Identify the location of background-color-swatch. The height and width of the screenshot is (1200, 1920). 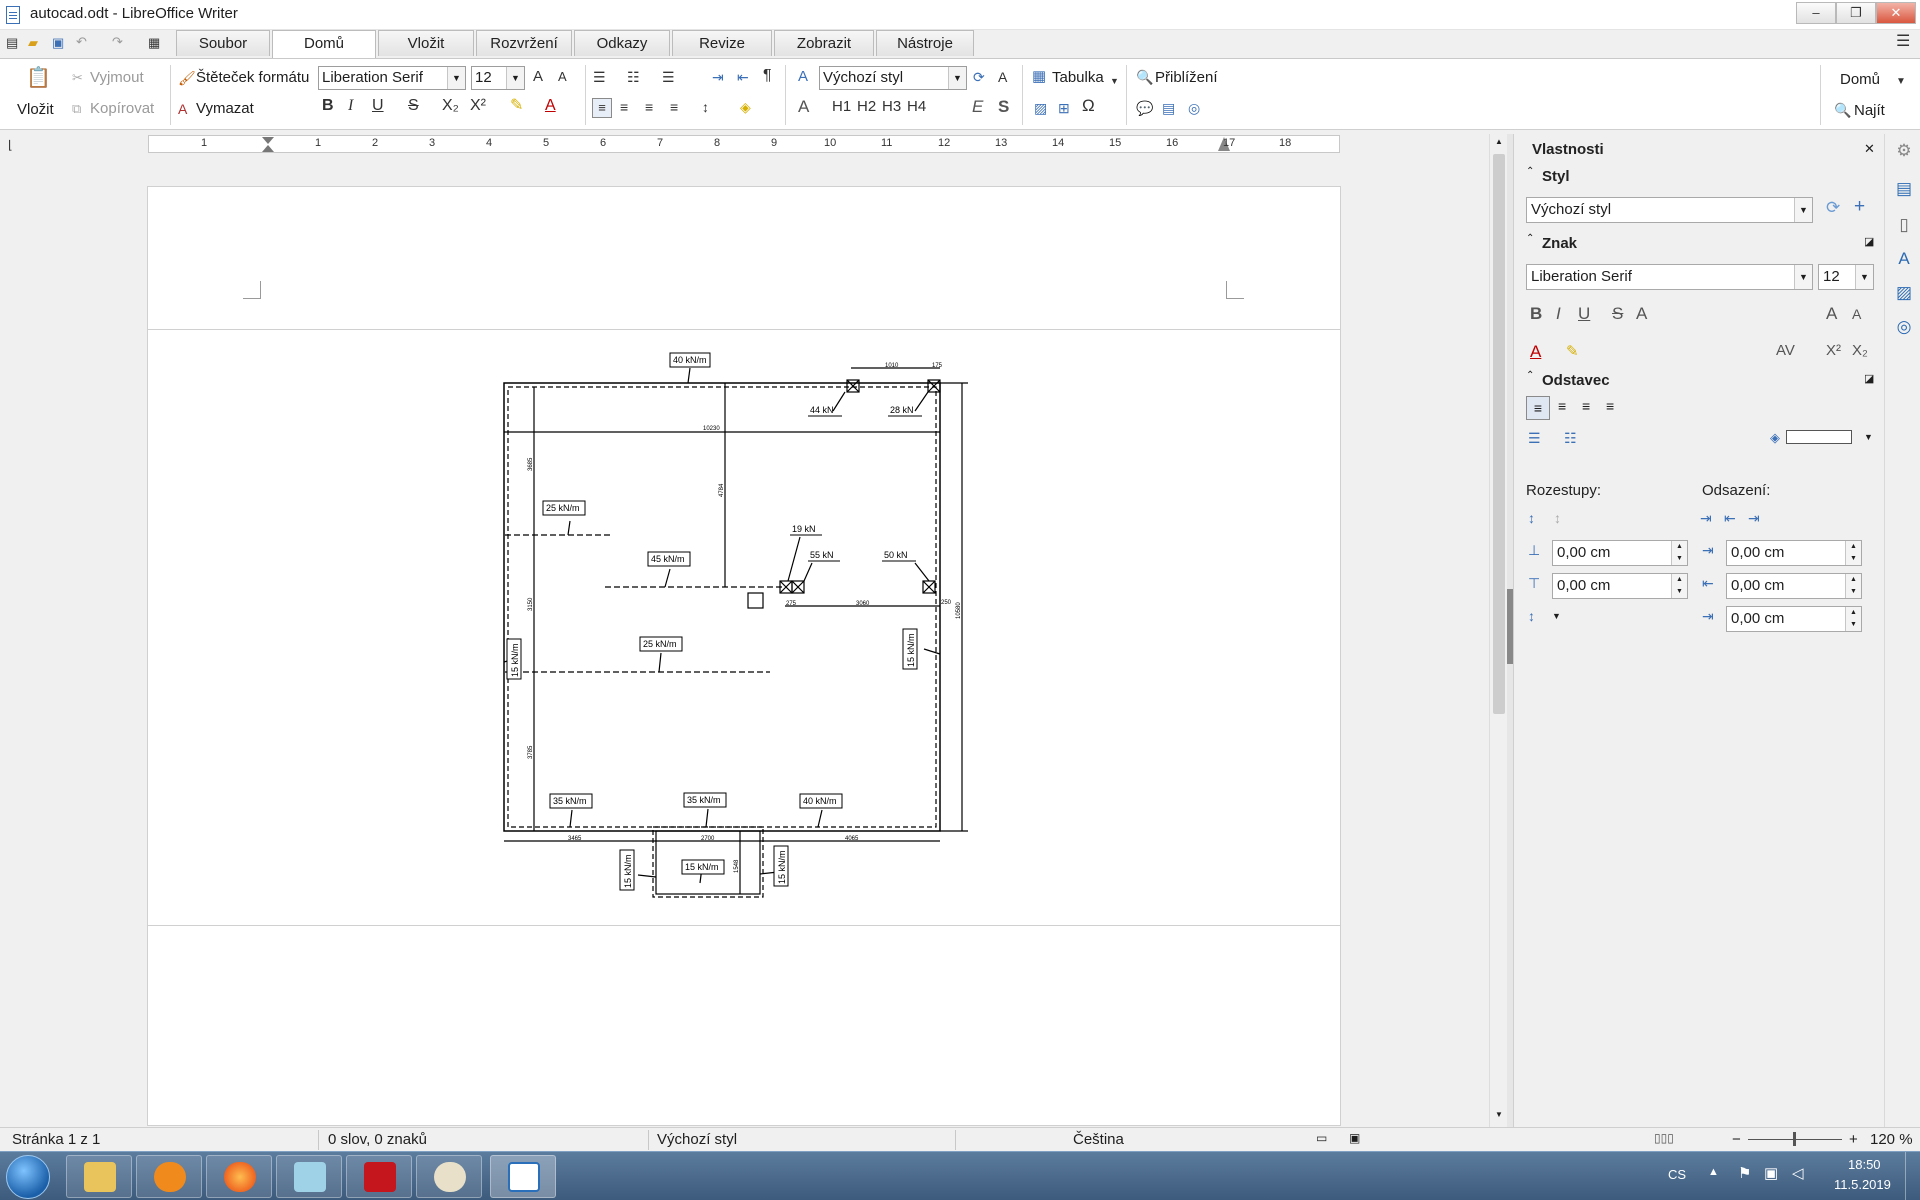
(1819, 437).